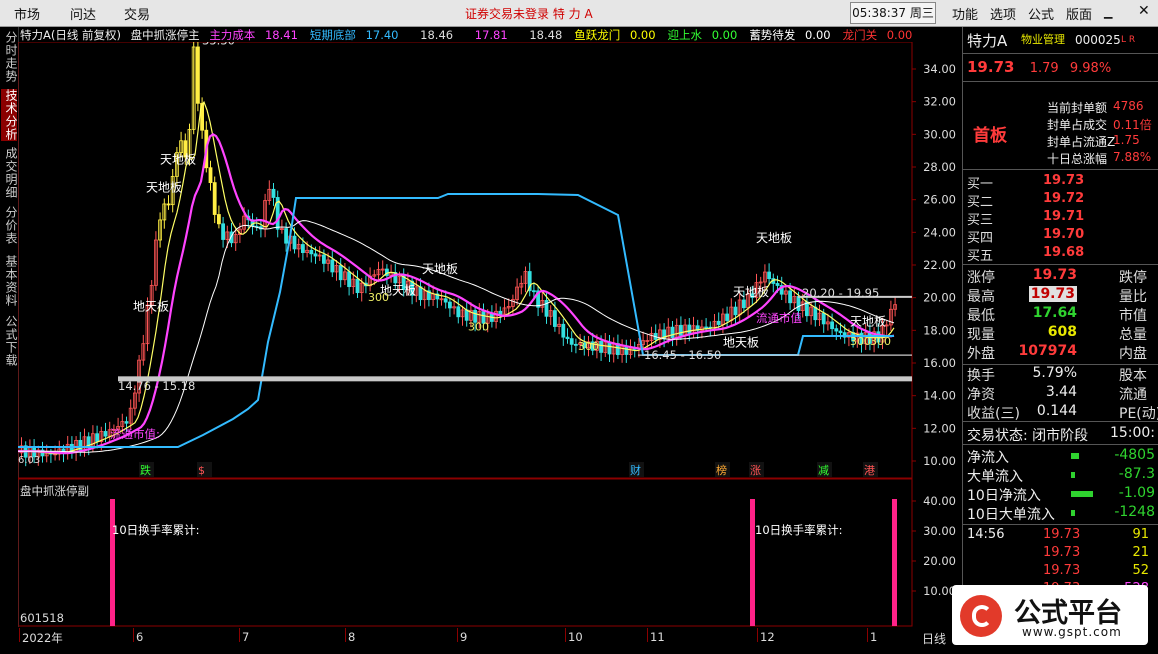 The height and width of the screenshot is (654, 1158). What do you see at coordinates (1044, 68) in the screenshot?
I see `price-change: 1.79` at bounding box center [1044, 68].